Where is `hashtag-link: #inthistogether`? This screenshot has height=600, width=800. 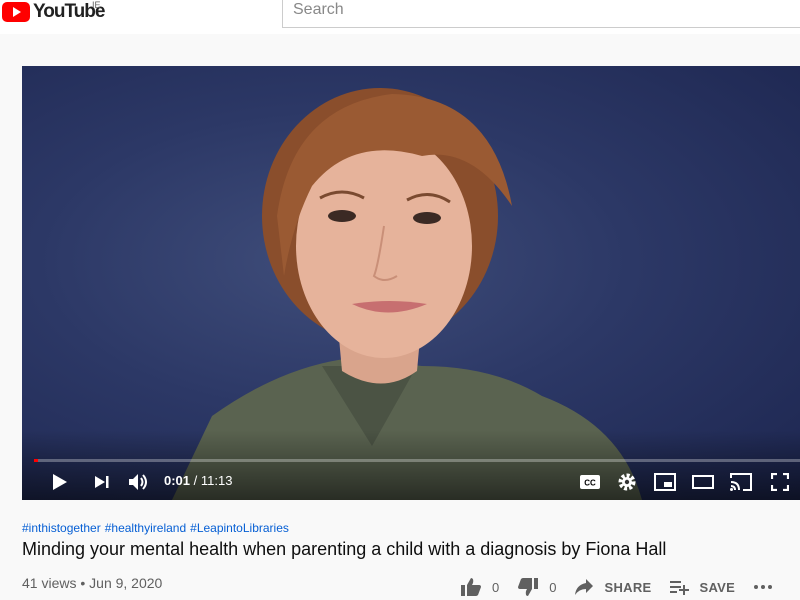 hashtag-link: #inthistogether is located at coordinates (61, 528).